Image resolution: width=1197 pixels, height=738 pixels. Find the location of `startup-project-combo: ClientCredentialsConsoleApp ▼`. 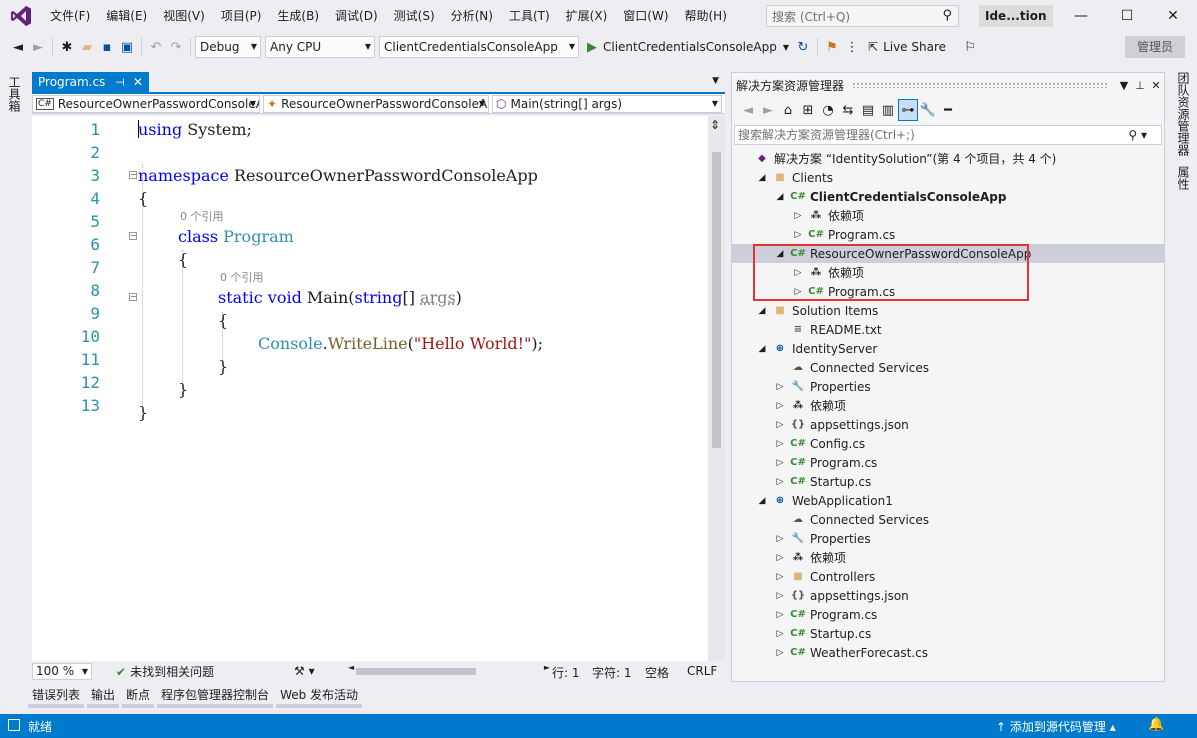

startup-project-combo: ClientCredentialsConsoleApp ▼ is located at coordinates (479, 47).